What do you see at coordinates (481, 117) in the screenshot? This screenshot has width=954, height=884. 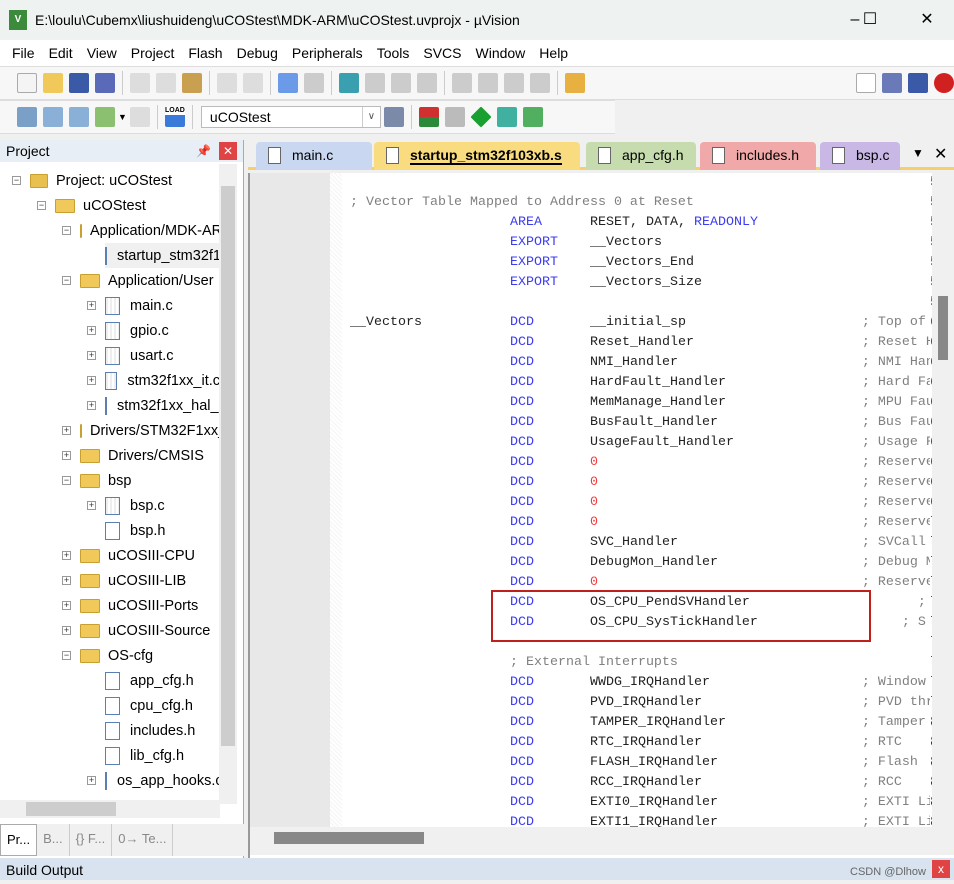 I see `manage-run-time-environment-icon` at bounding box center [481, 117].